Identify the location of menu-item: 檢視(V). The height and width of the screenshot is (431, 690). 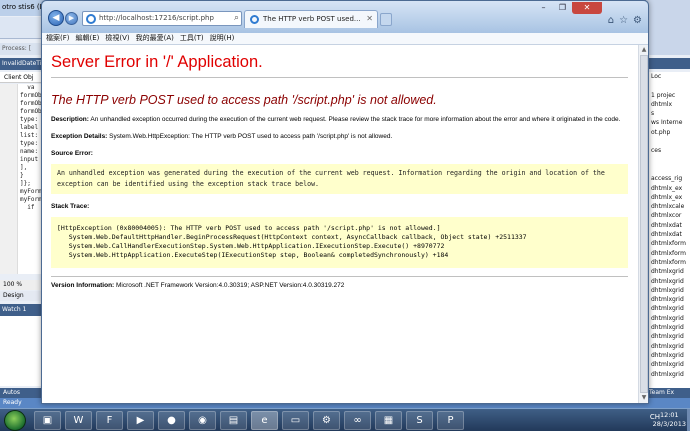
(117, 38).